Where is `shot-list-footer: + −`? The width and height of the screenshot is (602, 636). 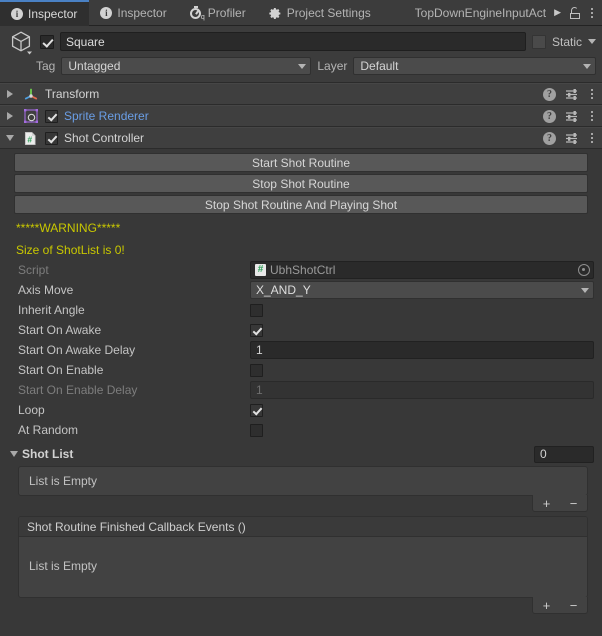
shot-list-footer: + − is located at coordinates (301, 503).